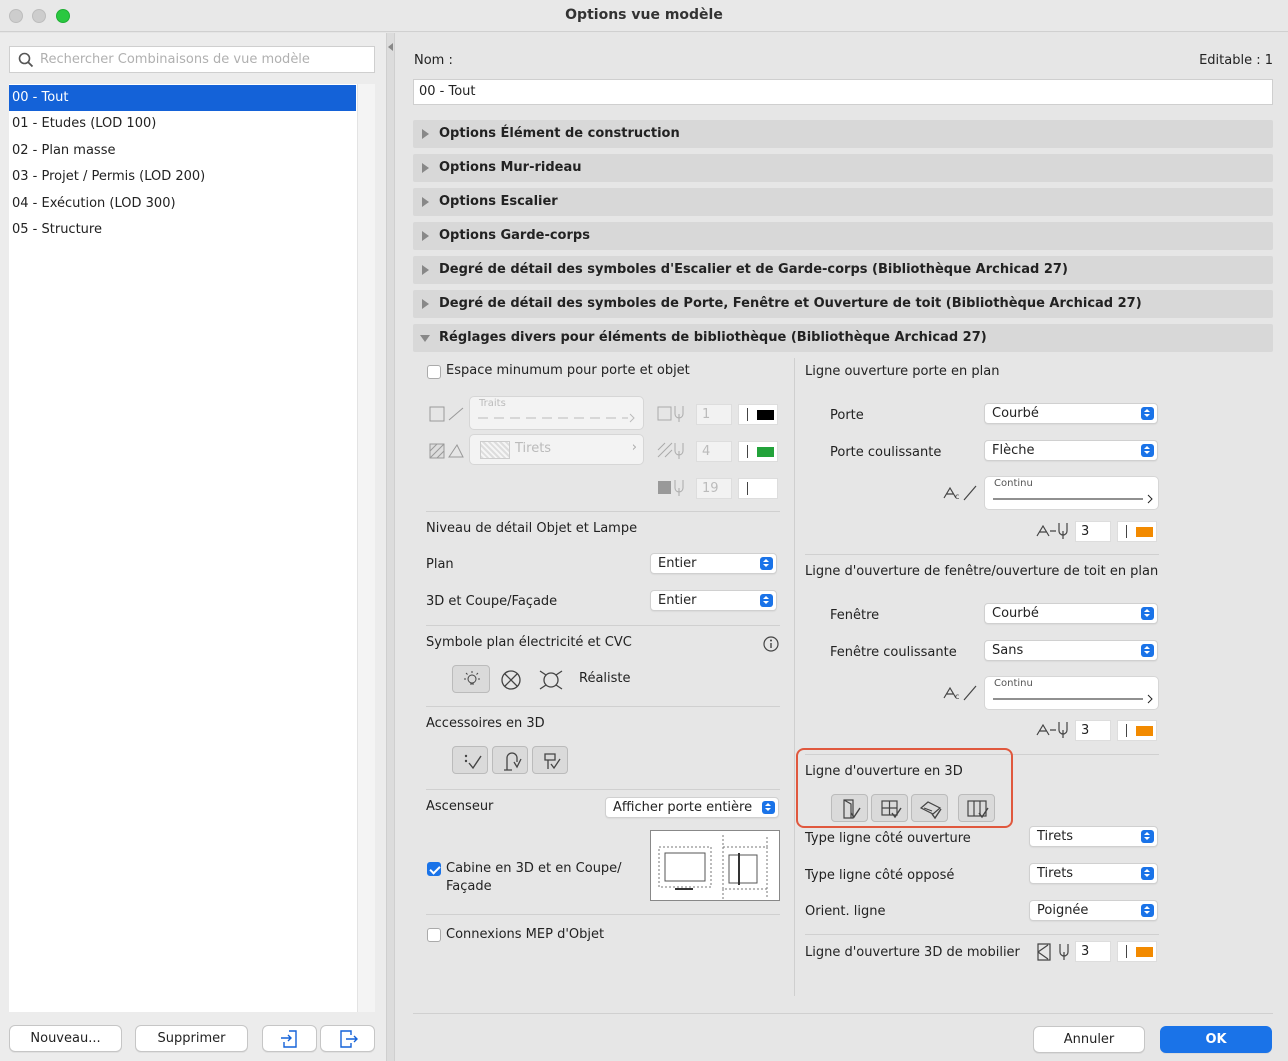 The width and height of the screenshot is (1288, 1061). I want to click on circle-cross-icon, so click(511, 680).